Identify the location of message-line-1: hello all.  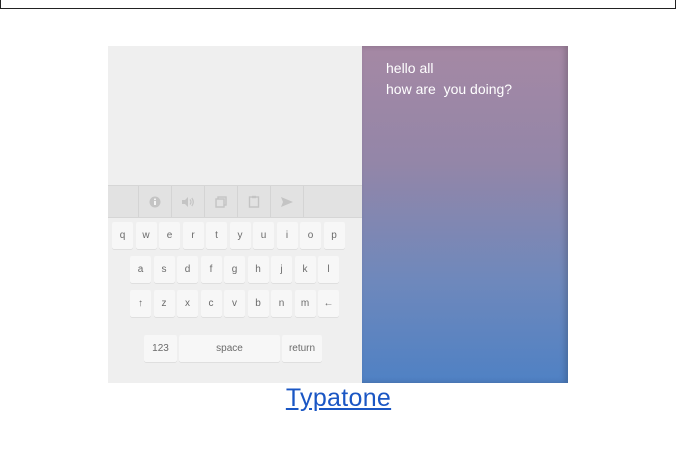
(410, 68).